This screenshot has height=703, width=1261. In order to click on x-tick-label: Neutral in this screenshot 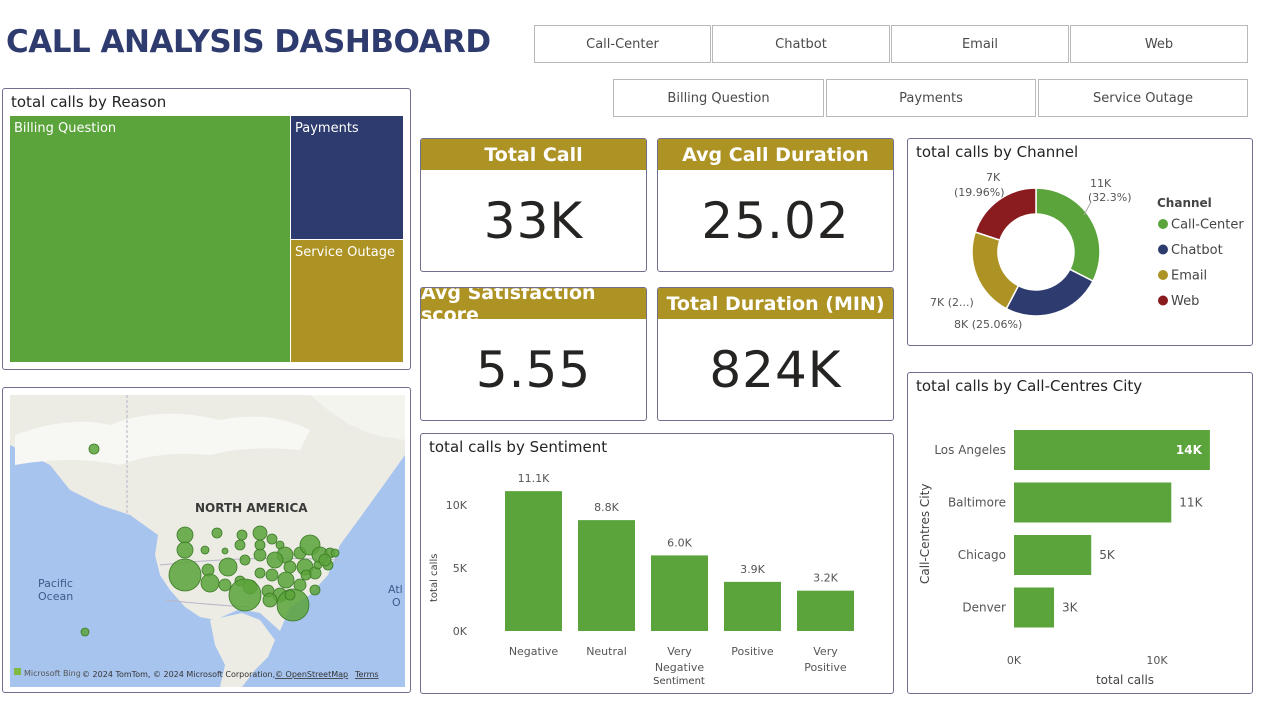, I will do `click(606, 651)`.